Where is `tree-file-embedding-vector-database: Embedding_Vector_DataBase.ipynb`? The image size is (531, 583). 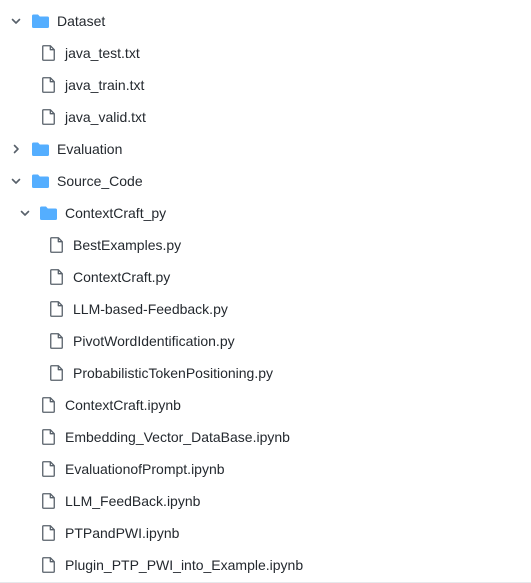
tree-file-embedding-vector-database: Embedding_Vector_DataBase.ipynb is located at coordinates (265, 437).